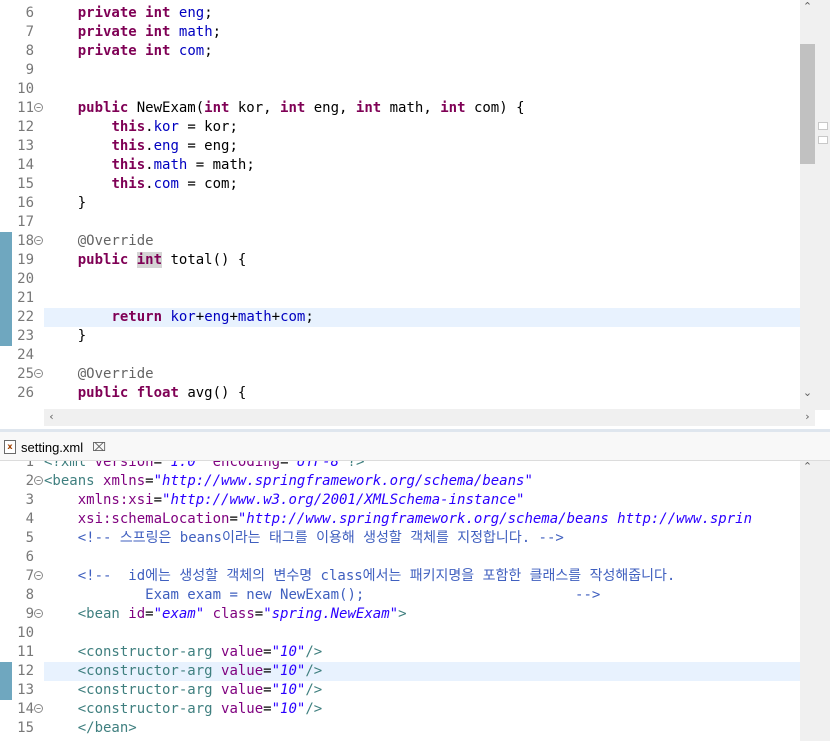 The image size is (830, 741). I want to click on code-text: <bean id="exam" class="spring.NewExam">, so click(225, 614).